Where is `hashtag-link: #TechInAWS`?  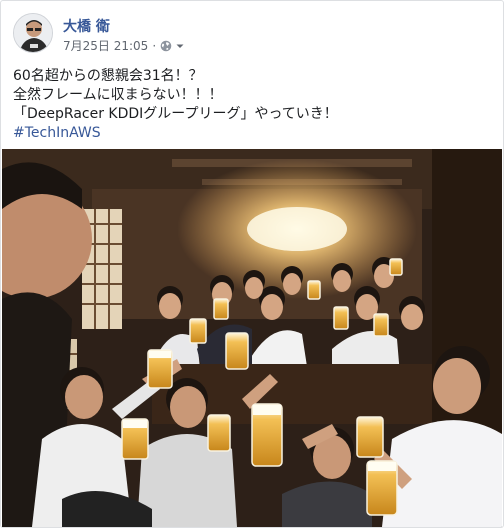 hashtag-link: #TechInAWS is located at coordinates (253, 133).